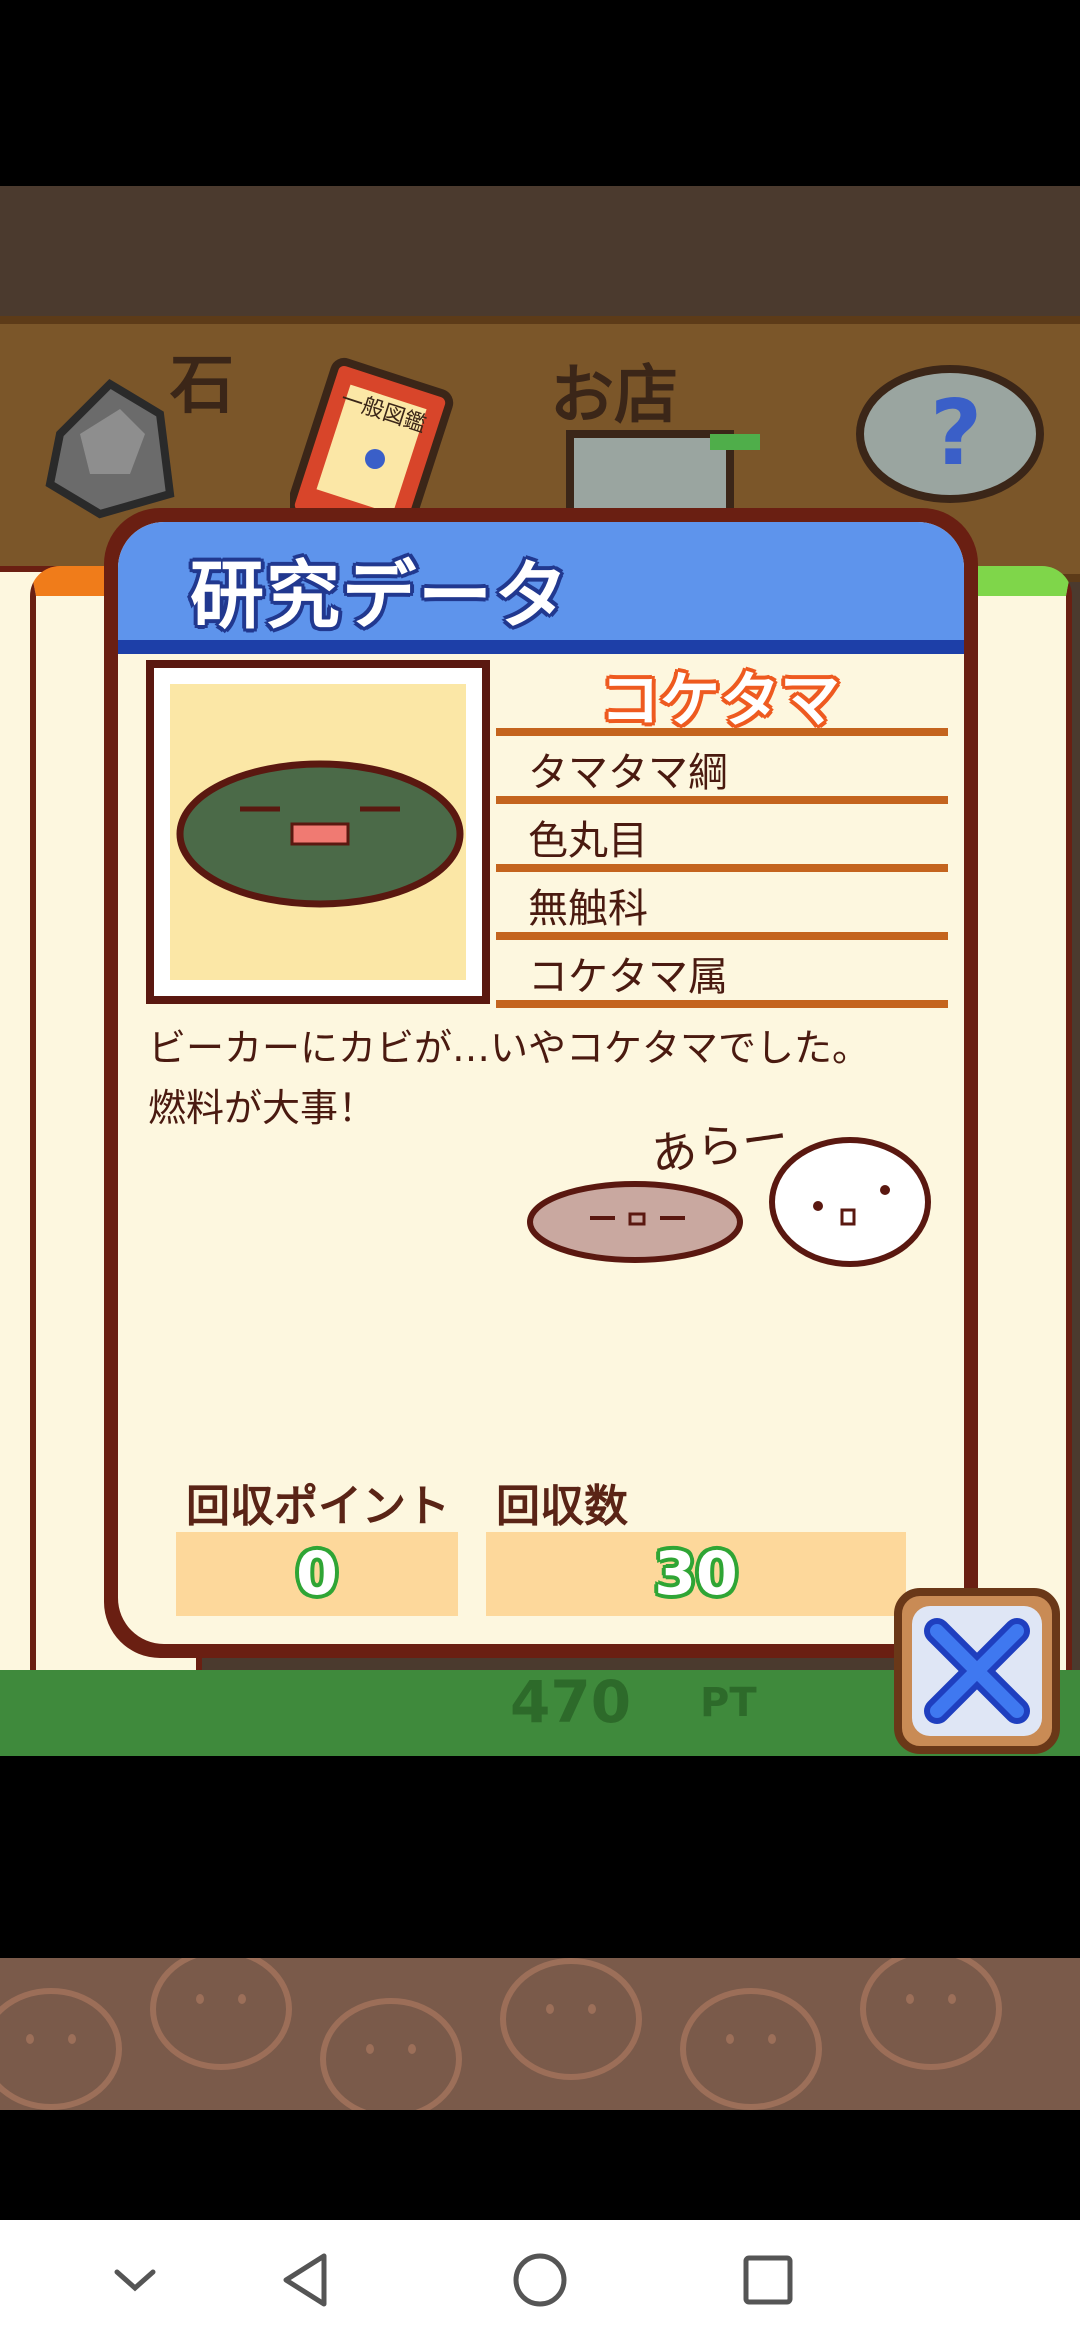 This screenshot has height=2340, width=1080. I want to click on creature-portrait, so click(318, 832).